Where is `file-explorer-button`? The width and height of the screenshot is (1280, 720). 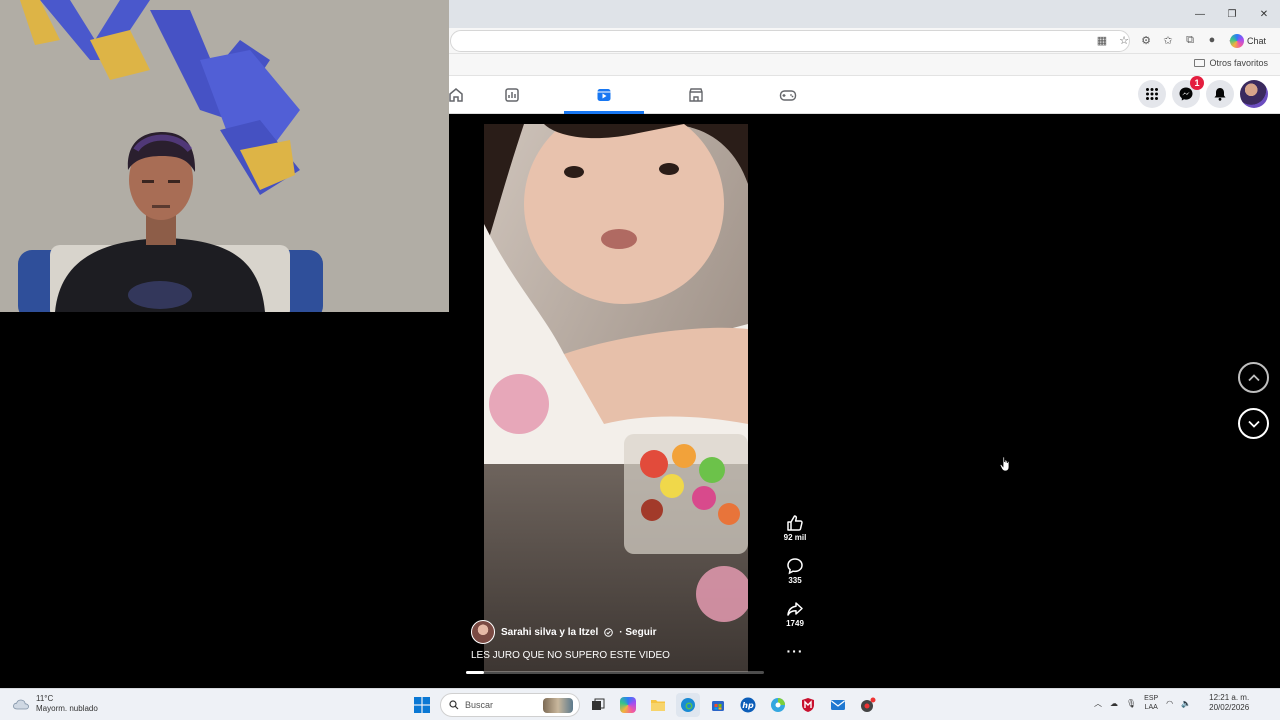 file-explorer-button is located at coordinates (658, 705).